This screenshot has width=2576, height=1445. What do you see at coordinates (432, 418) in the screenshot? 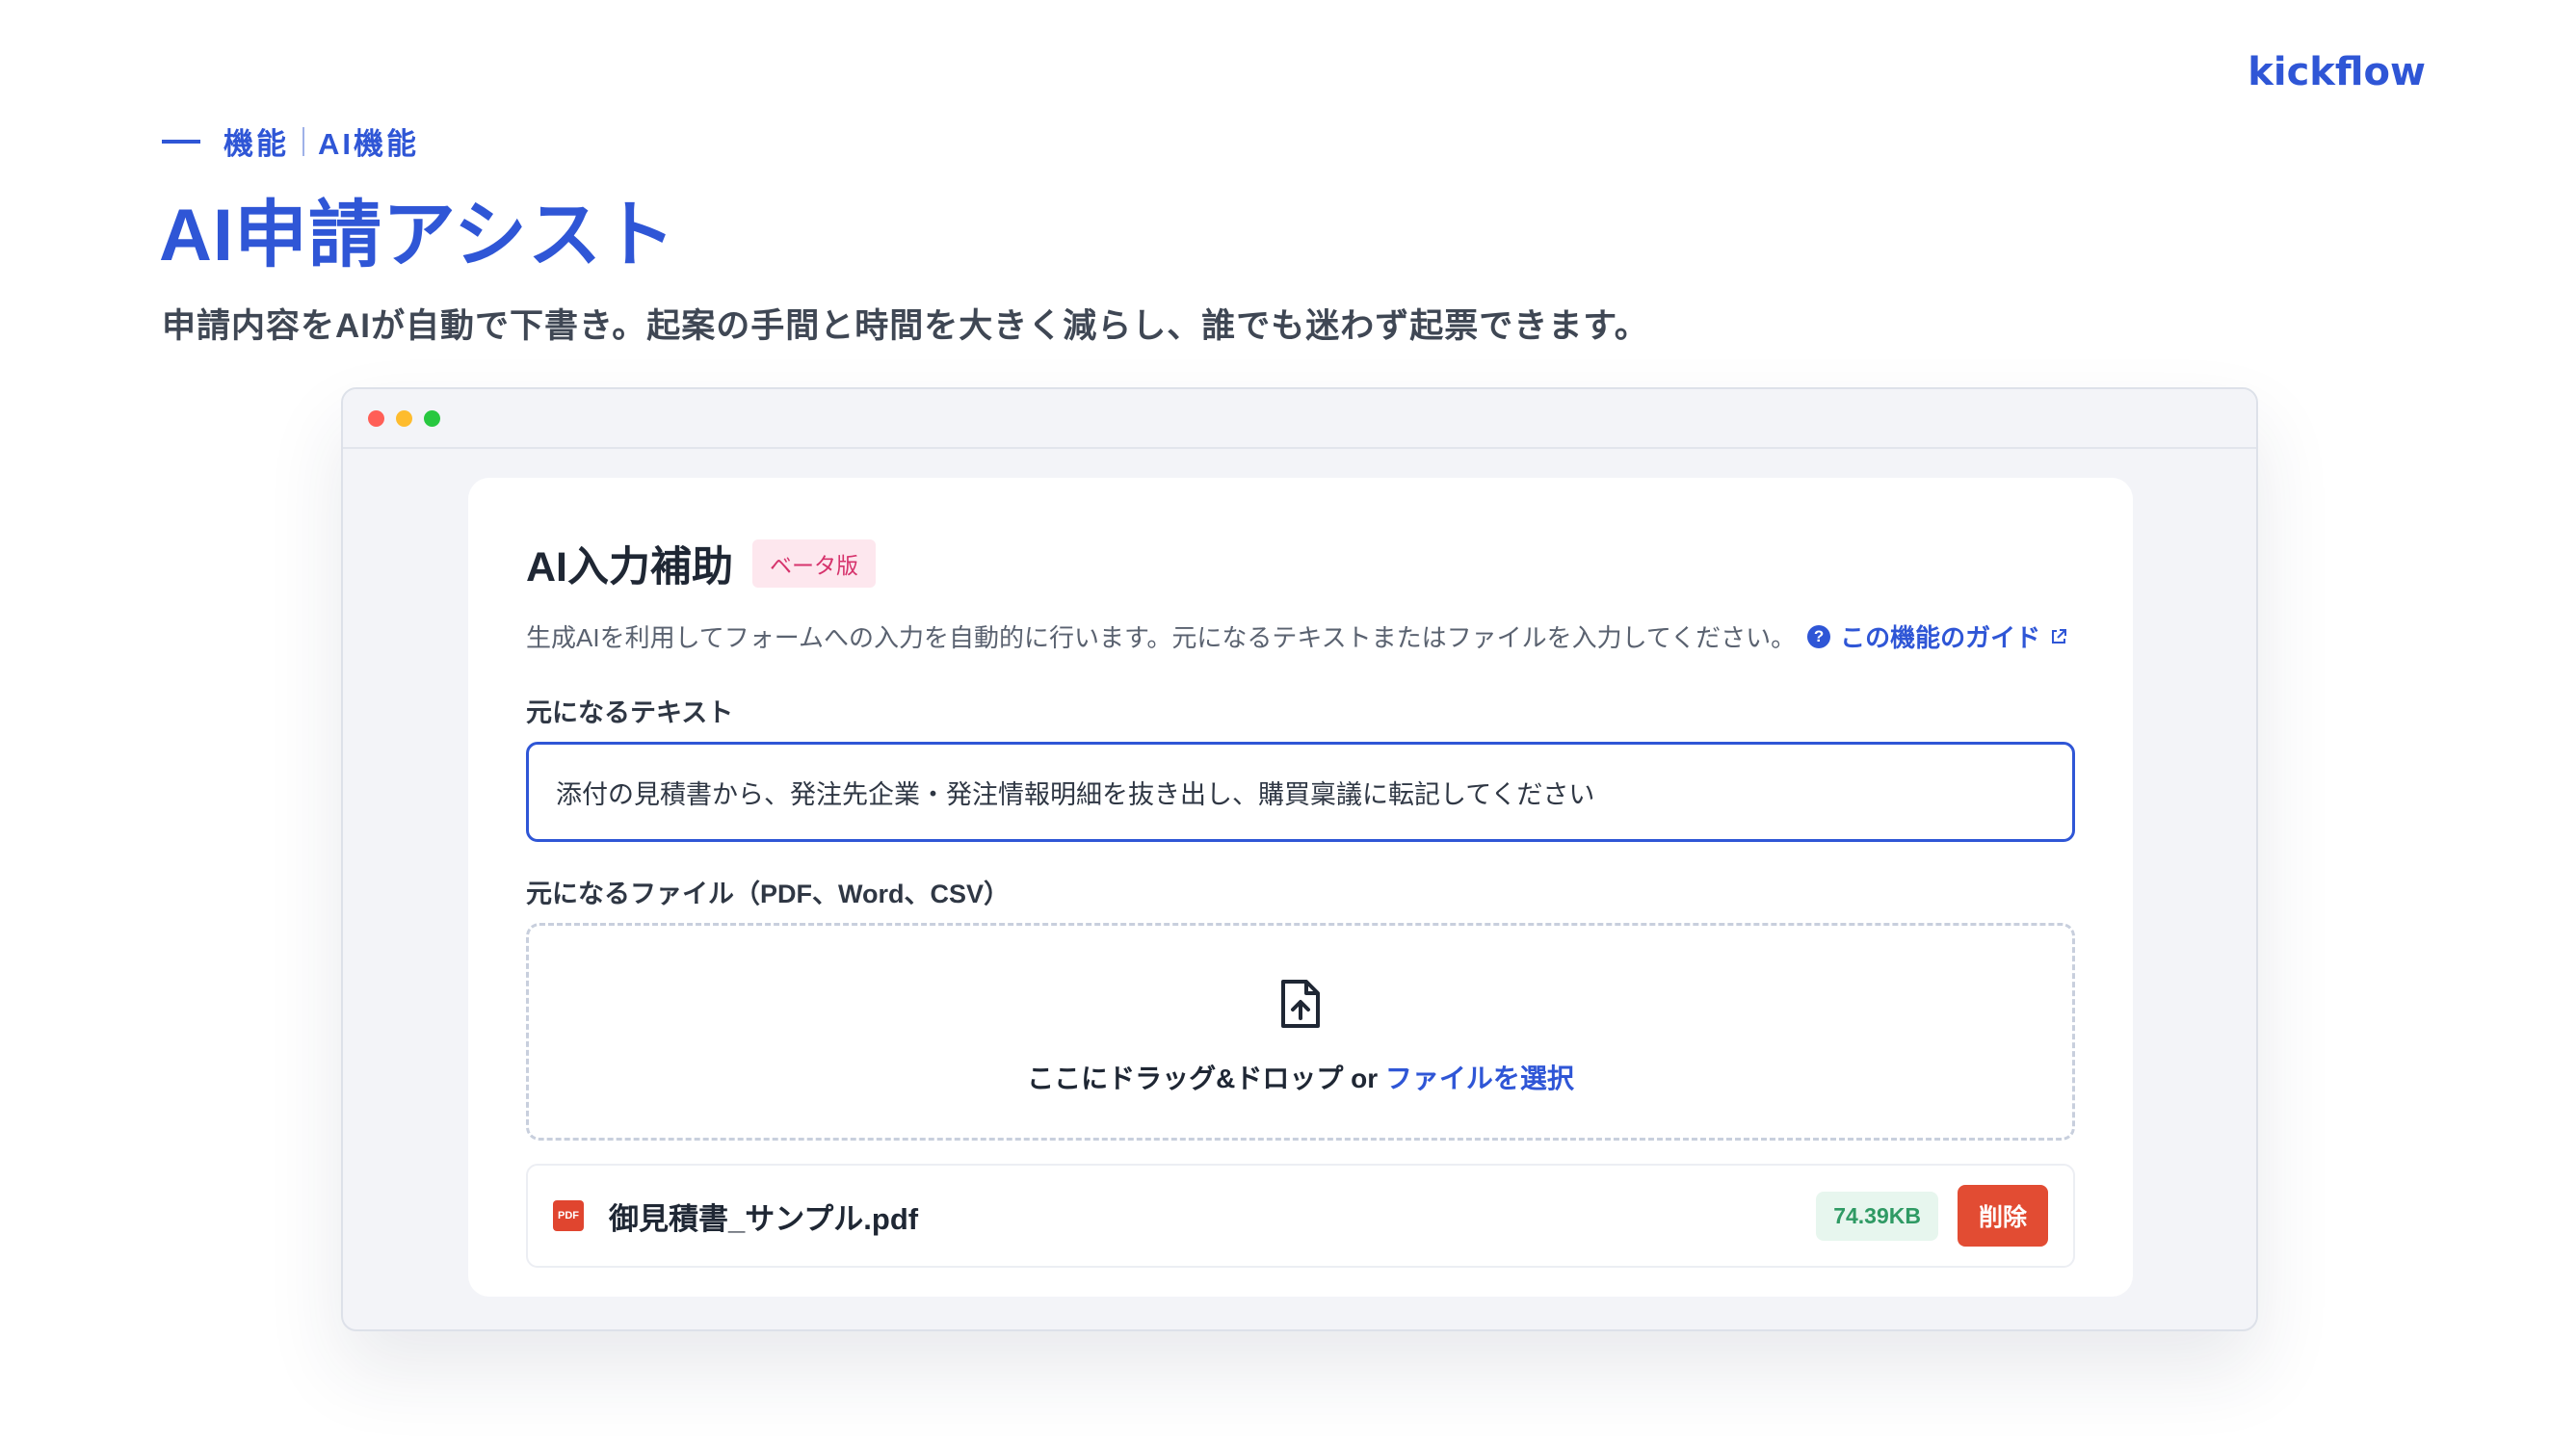
I see `maximize-window-dot` at bounding box center [432, 418].